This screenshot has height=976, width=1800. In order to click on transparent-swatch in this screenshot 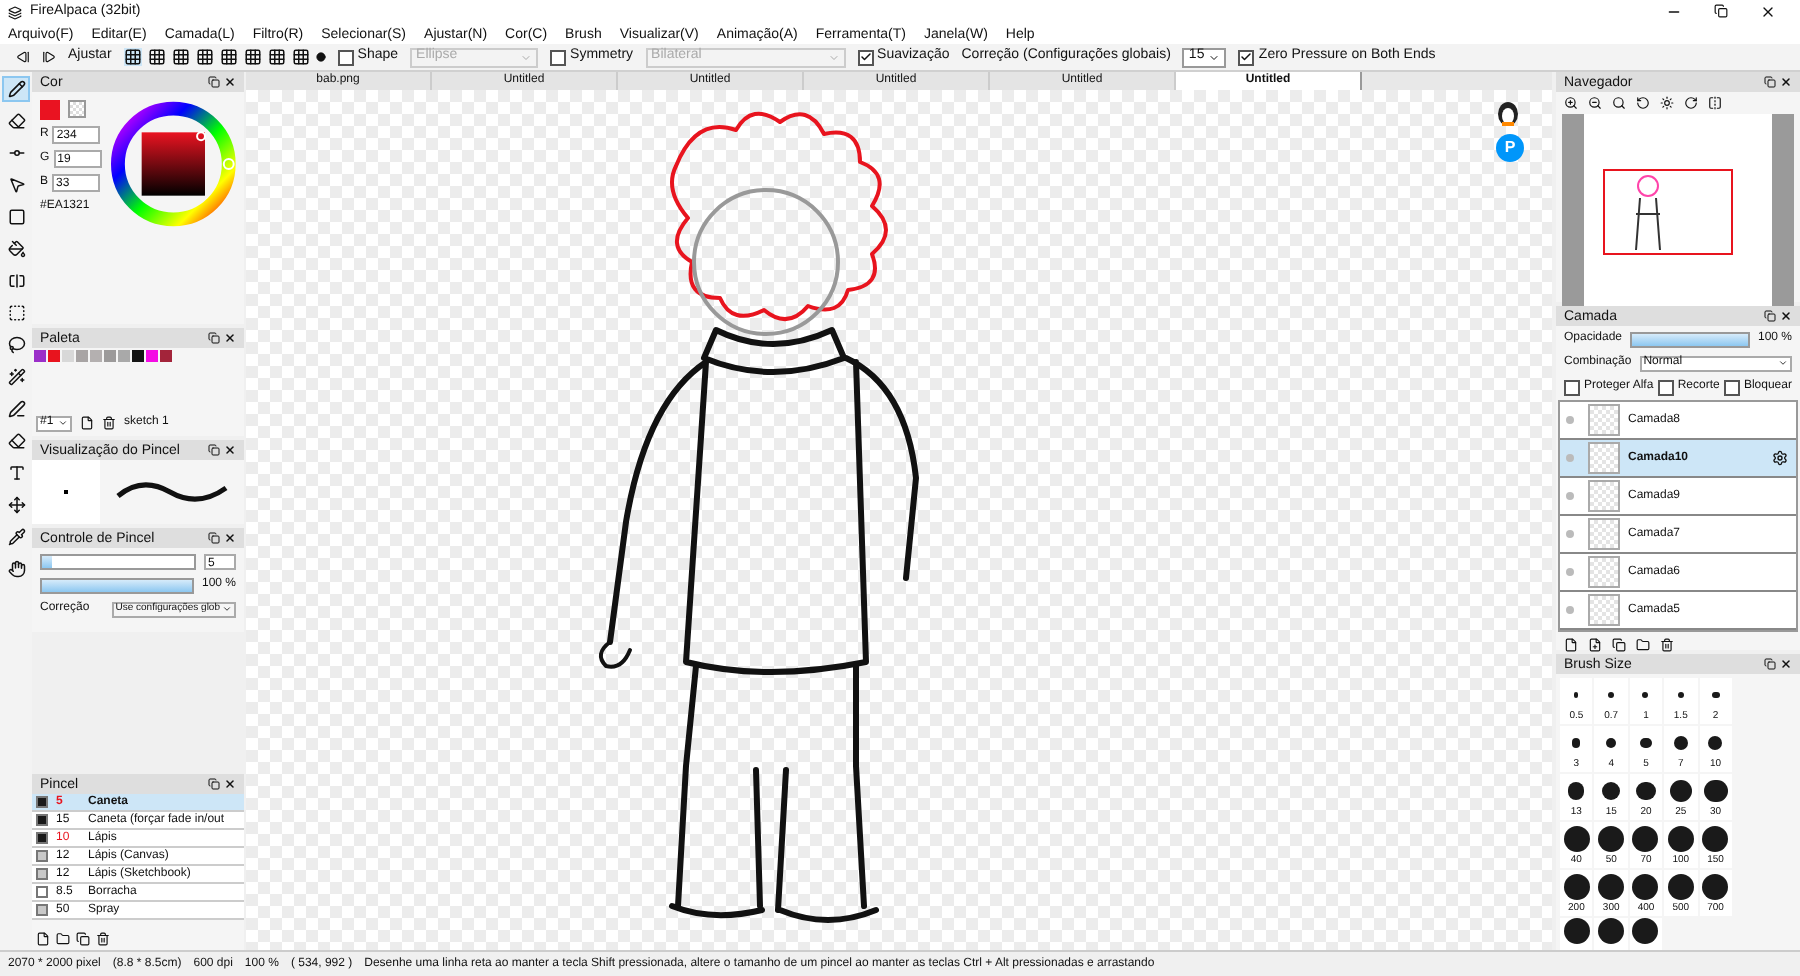, I will do `click(77, 109)`.